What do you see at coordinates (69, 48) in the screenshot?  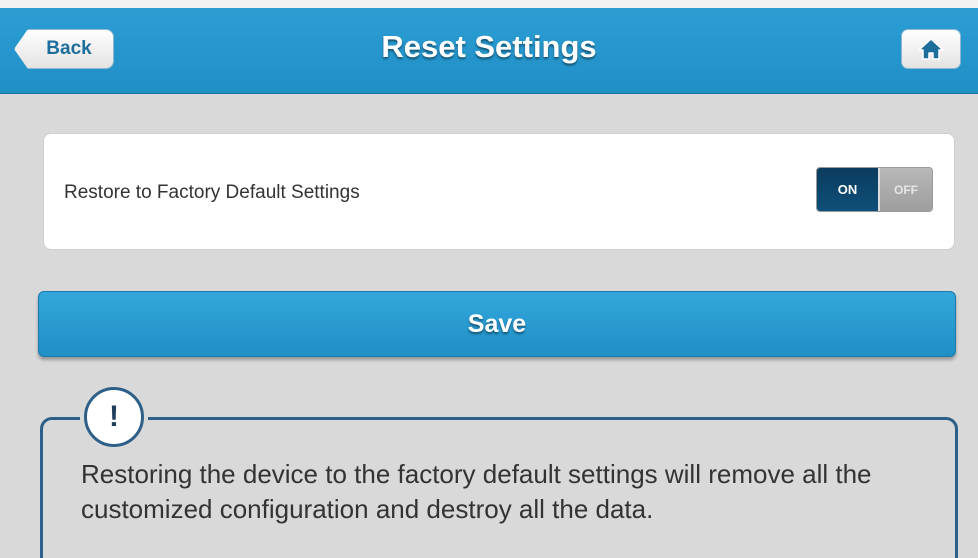 I see `back-button-label: Back` at bounding box center [69, 48].